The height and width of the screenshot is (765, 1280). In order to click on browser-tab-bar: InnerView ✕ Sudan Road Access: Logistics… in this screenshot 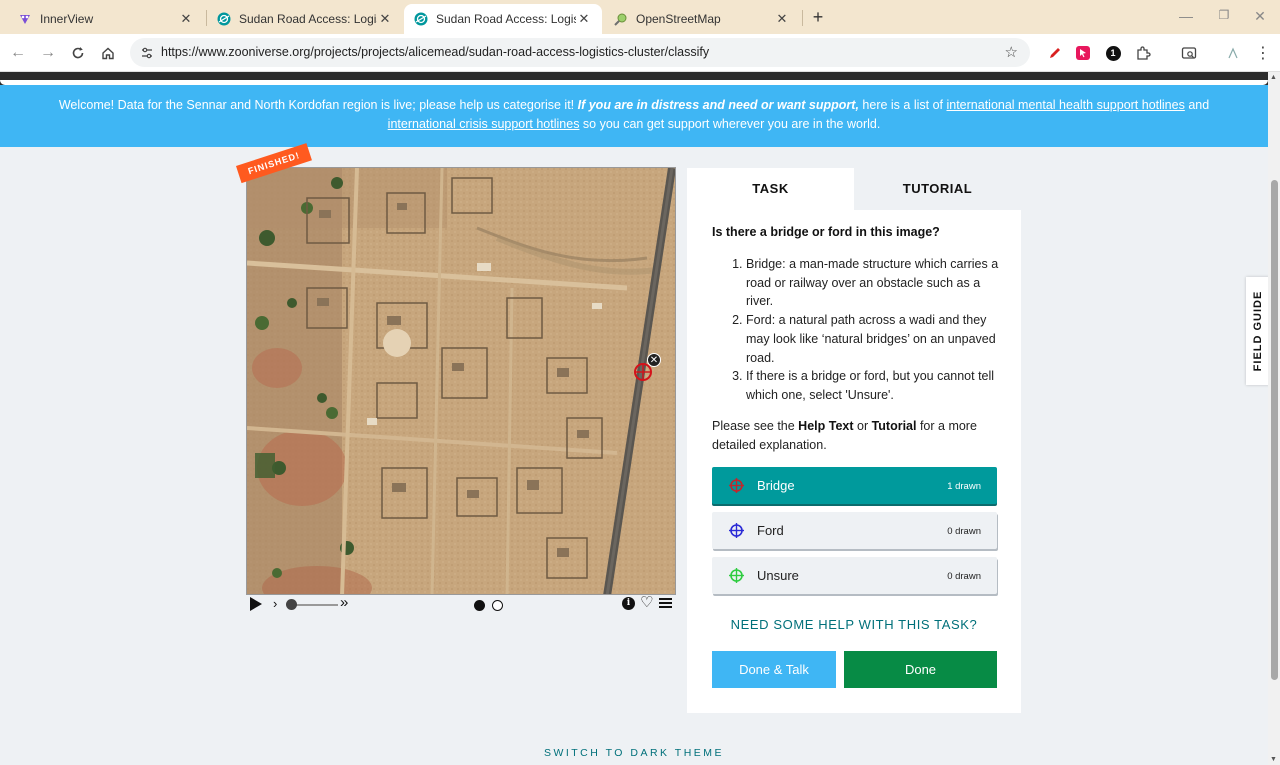, I will do `click(640, 17)`.